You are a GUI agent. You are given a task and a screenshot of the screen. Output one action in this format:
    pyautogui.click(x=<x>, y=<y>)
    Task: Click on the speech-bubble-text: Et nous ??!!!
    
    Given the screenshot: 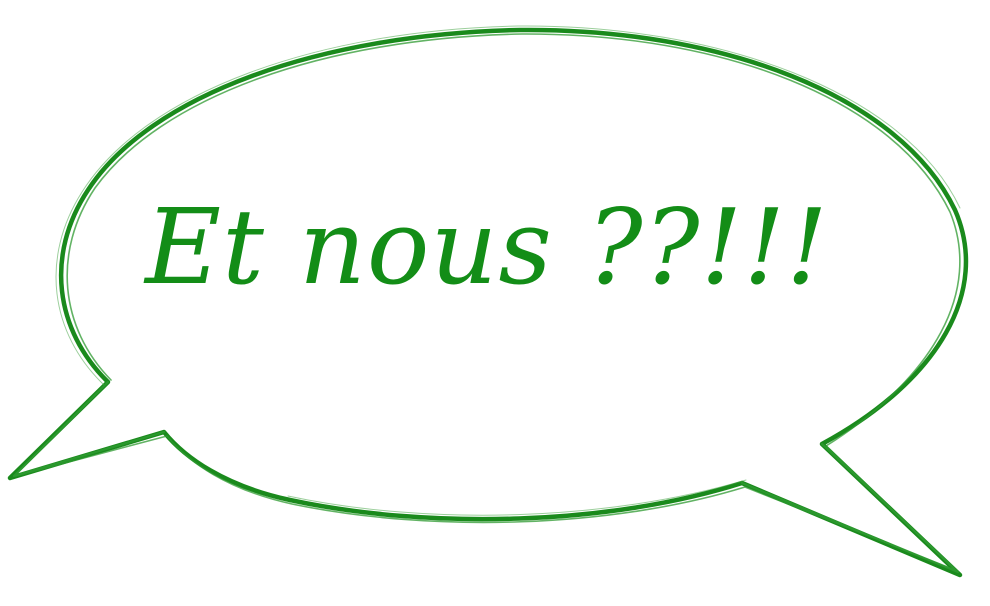 What is the action you would take?
    pyautogui.click(x=487, y=247)
    